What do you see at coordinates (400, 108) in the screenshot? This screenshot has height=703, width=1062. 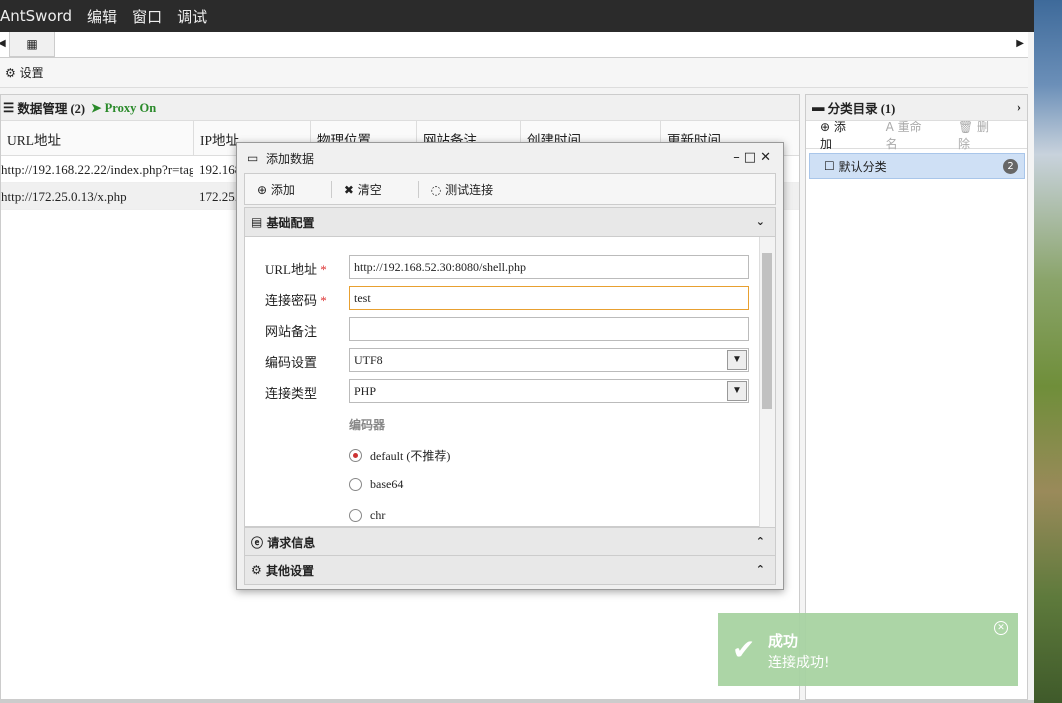 I see `data-panel-header: ☰ 数据管理 (2) ➤ Proxy On` at bounding box center [400, 108].